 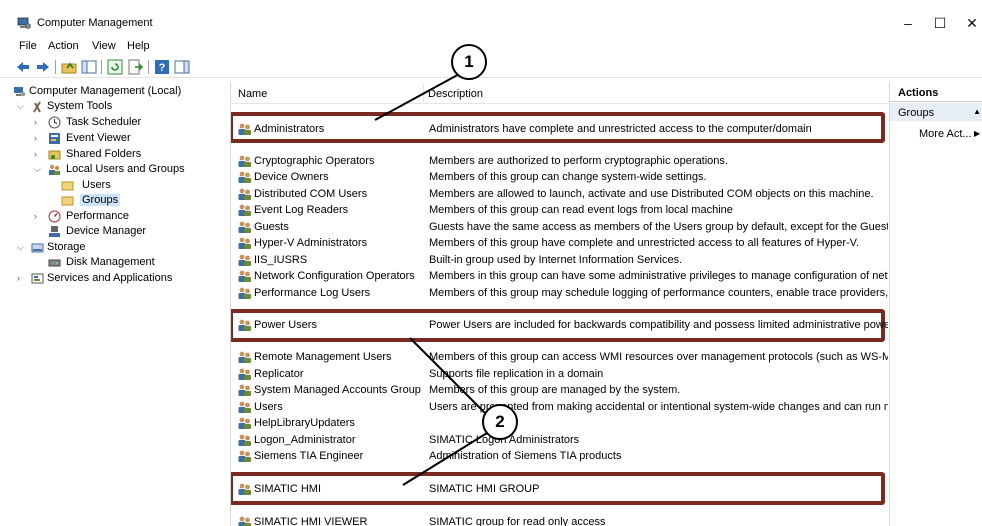 What do you see at coordinates (334, 276) in the screenshot?
I see `group-name: Network Configuration Operators` at bounding box center [334, 276].